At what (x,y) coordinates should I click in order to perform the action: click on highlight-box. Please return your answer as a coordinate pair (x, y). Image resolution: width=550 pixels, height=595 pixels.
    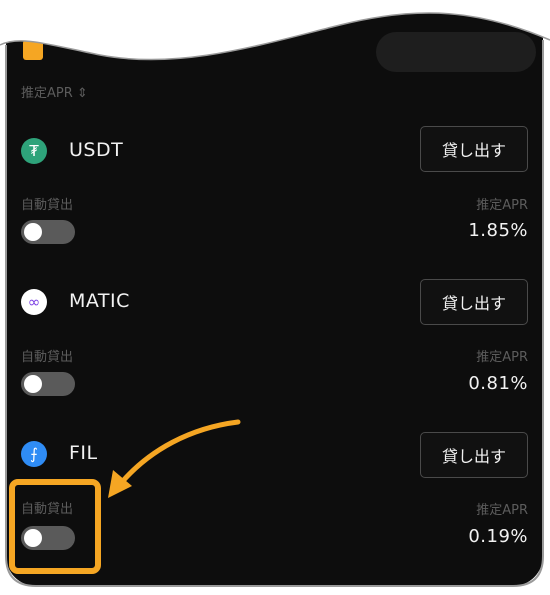
    Looking at the image, I should click on (55, 526).